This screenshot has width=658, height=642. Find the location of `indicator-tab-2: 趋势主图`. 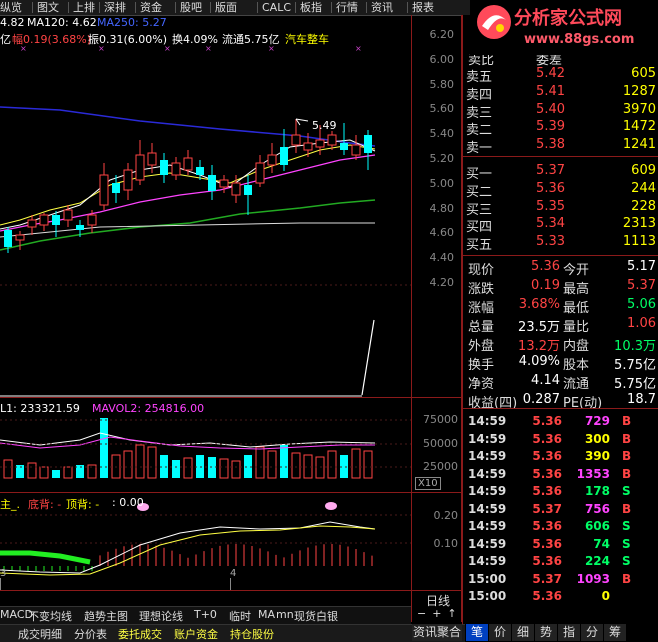

indicator-tab-2: 趋势主图 is located at coordinates (106, 616).